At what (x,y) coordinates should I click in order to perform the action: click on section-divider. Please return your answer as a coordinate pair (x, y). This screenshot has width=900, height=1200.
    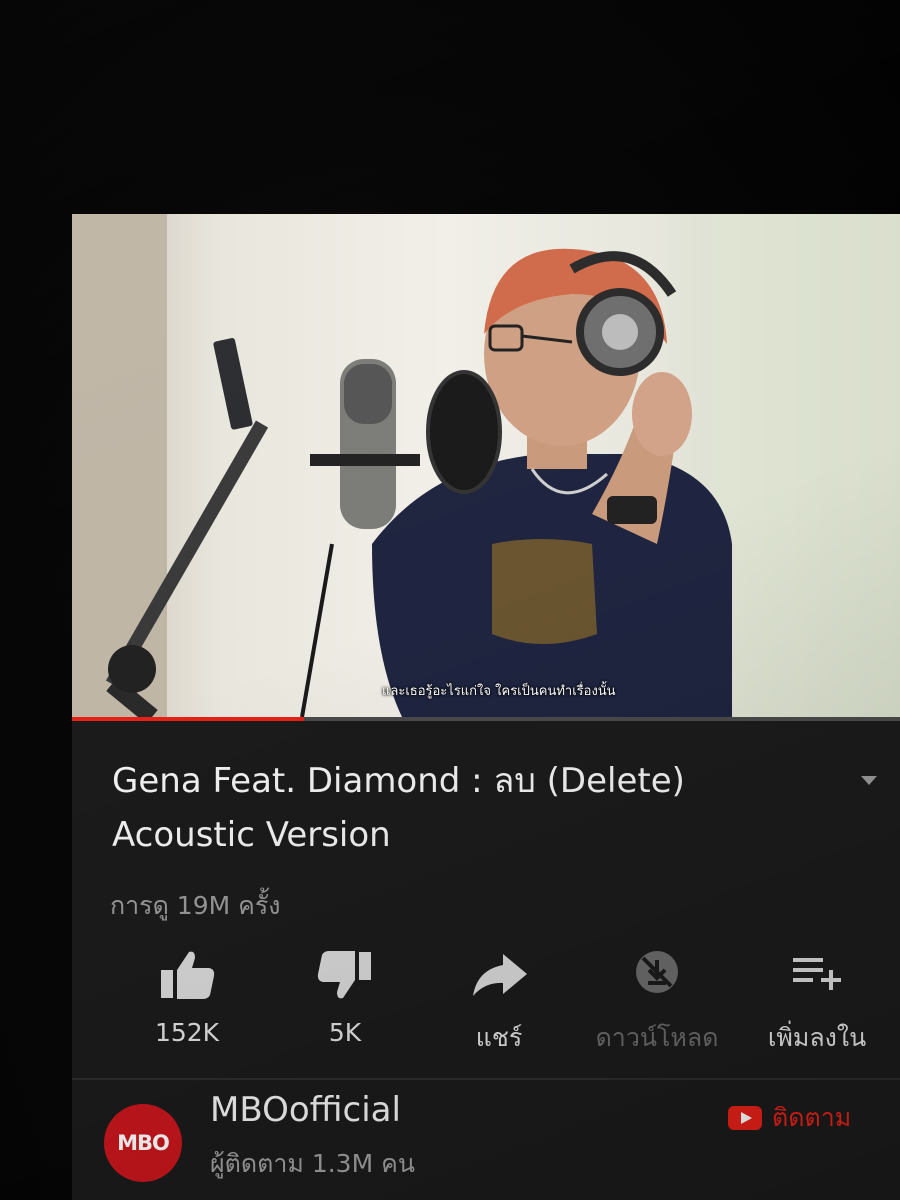
    Looking at the image, I should click on (486, 1079).